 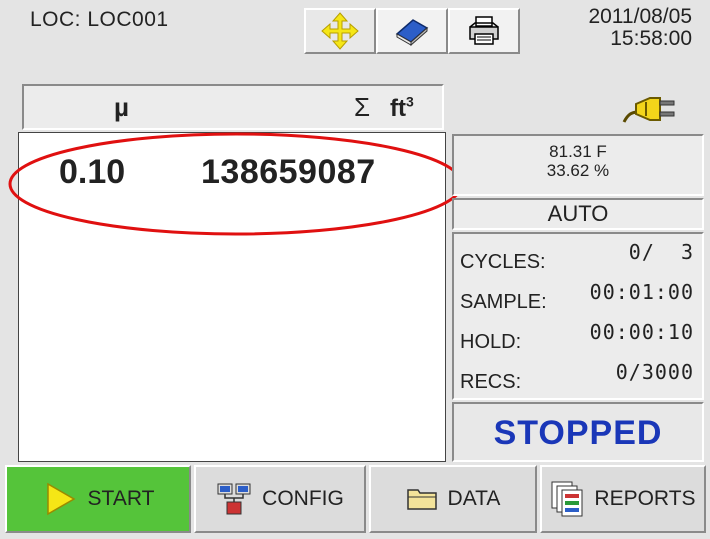 I want to click on printer-icon, so click(x=484, y=30).